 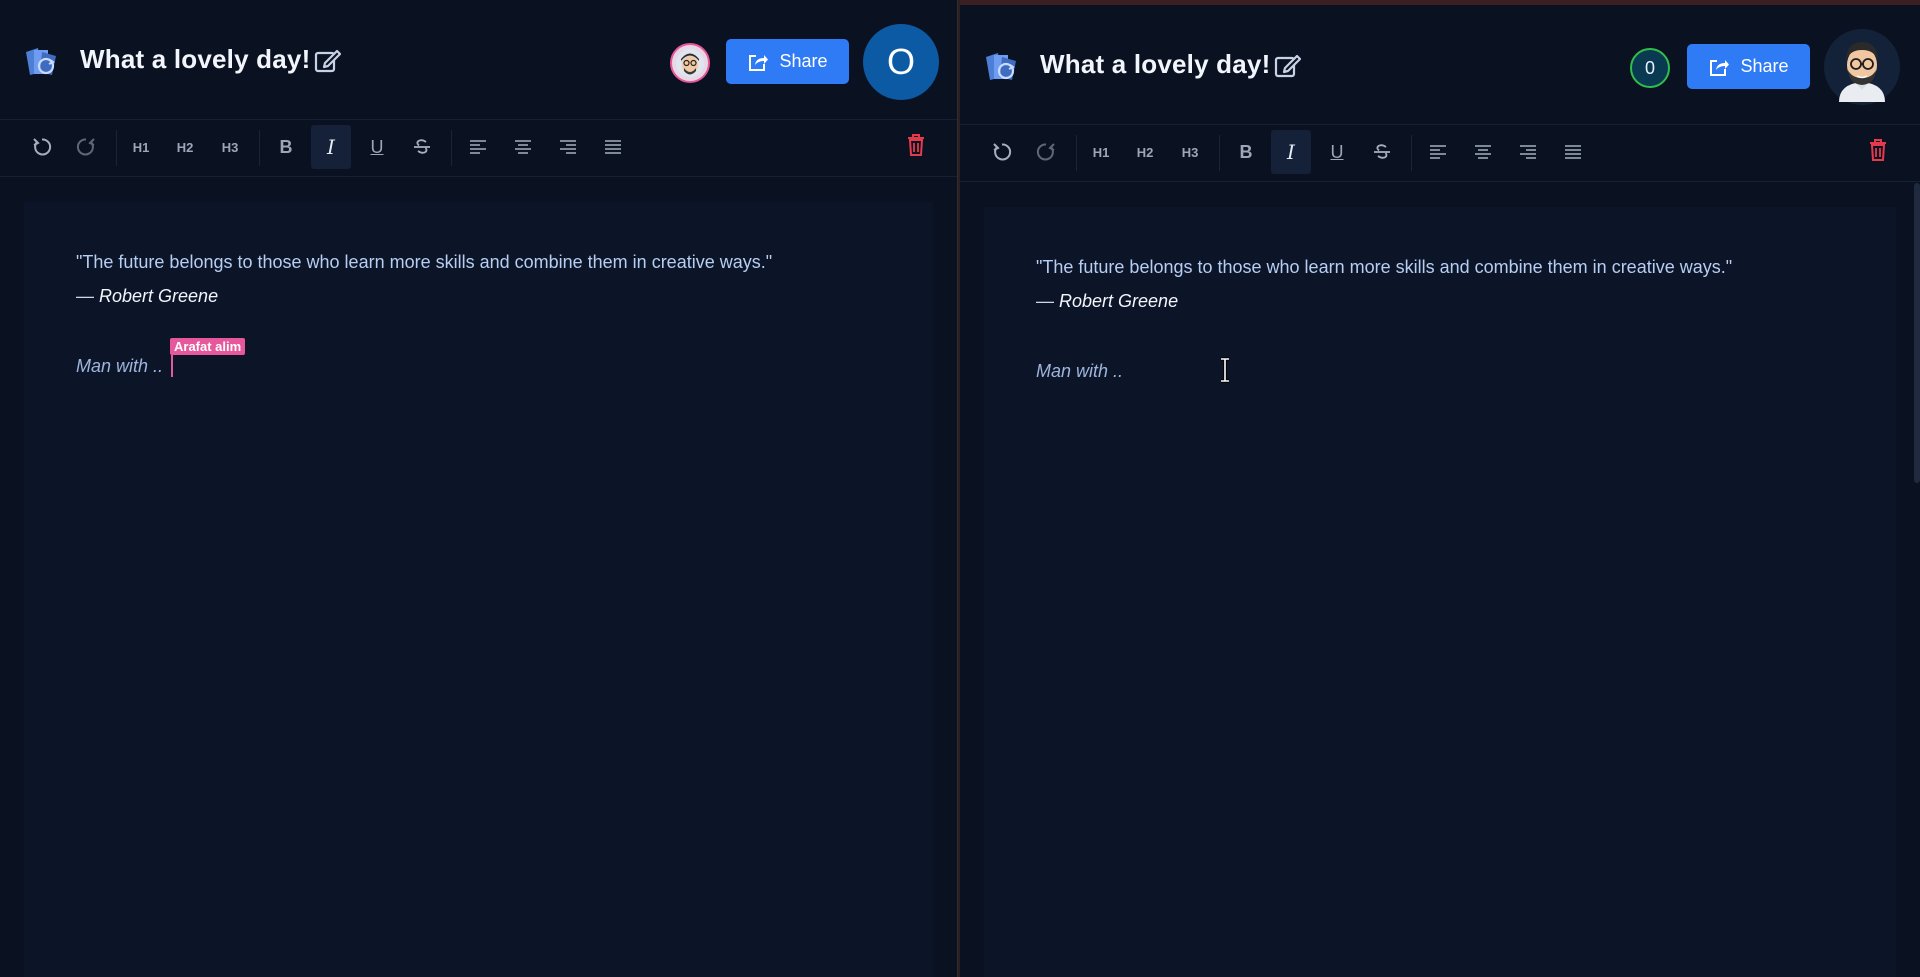 I want to click on remote-cursor-label: Arafat alim, so click(x=208, y=346).